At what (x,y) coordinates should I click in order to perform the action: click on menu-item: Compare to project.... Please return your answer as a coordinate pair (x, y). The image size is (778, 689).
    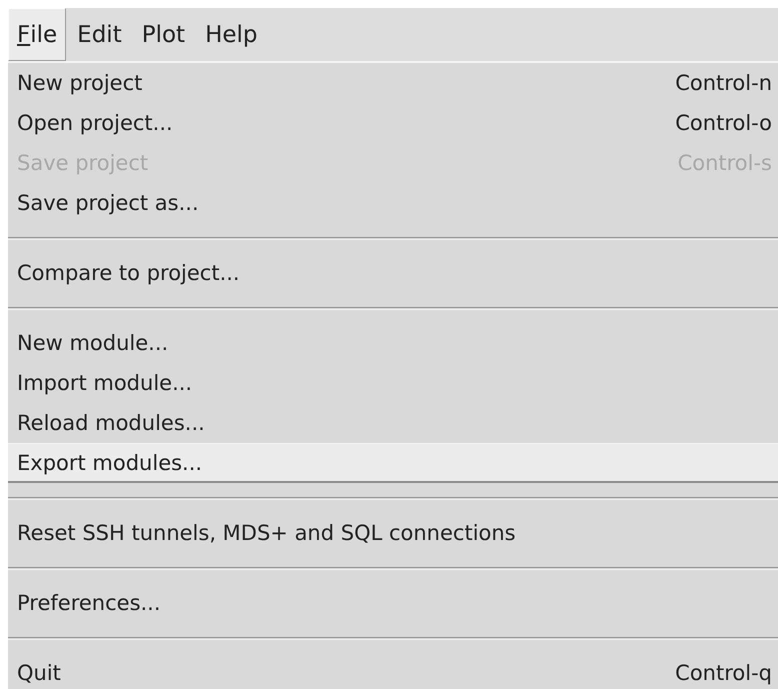
    Looking at the image, I should click on (393, 273).